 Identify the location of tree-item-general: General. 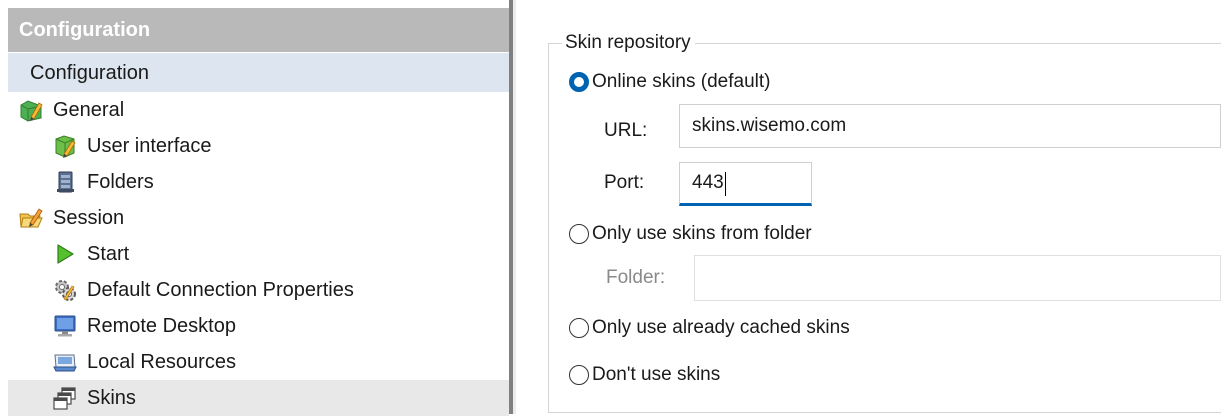
(258, 110).